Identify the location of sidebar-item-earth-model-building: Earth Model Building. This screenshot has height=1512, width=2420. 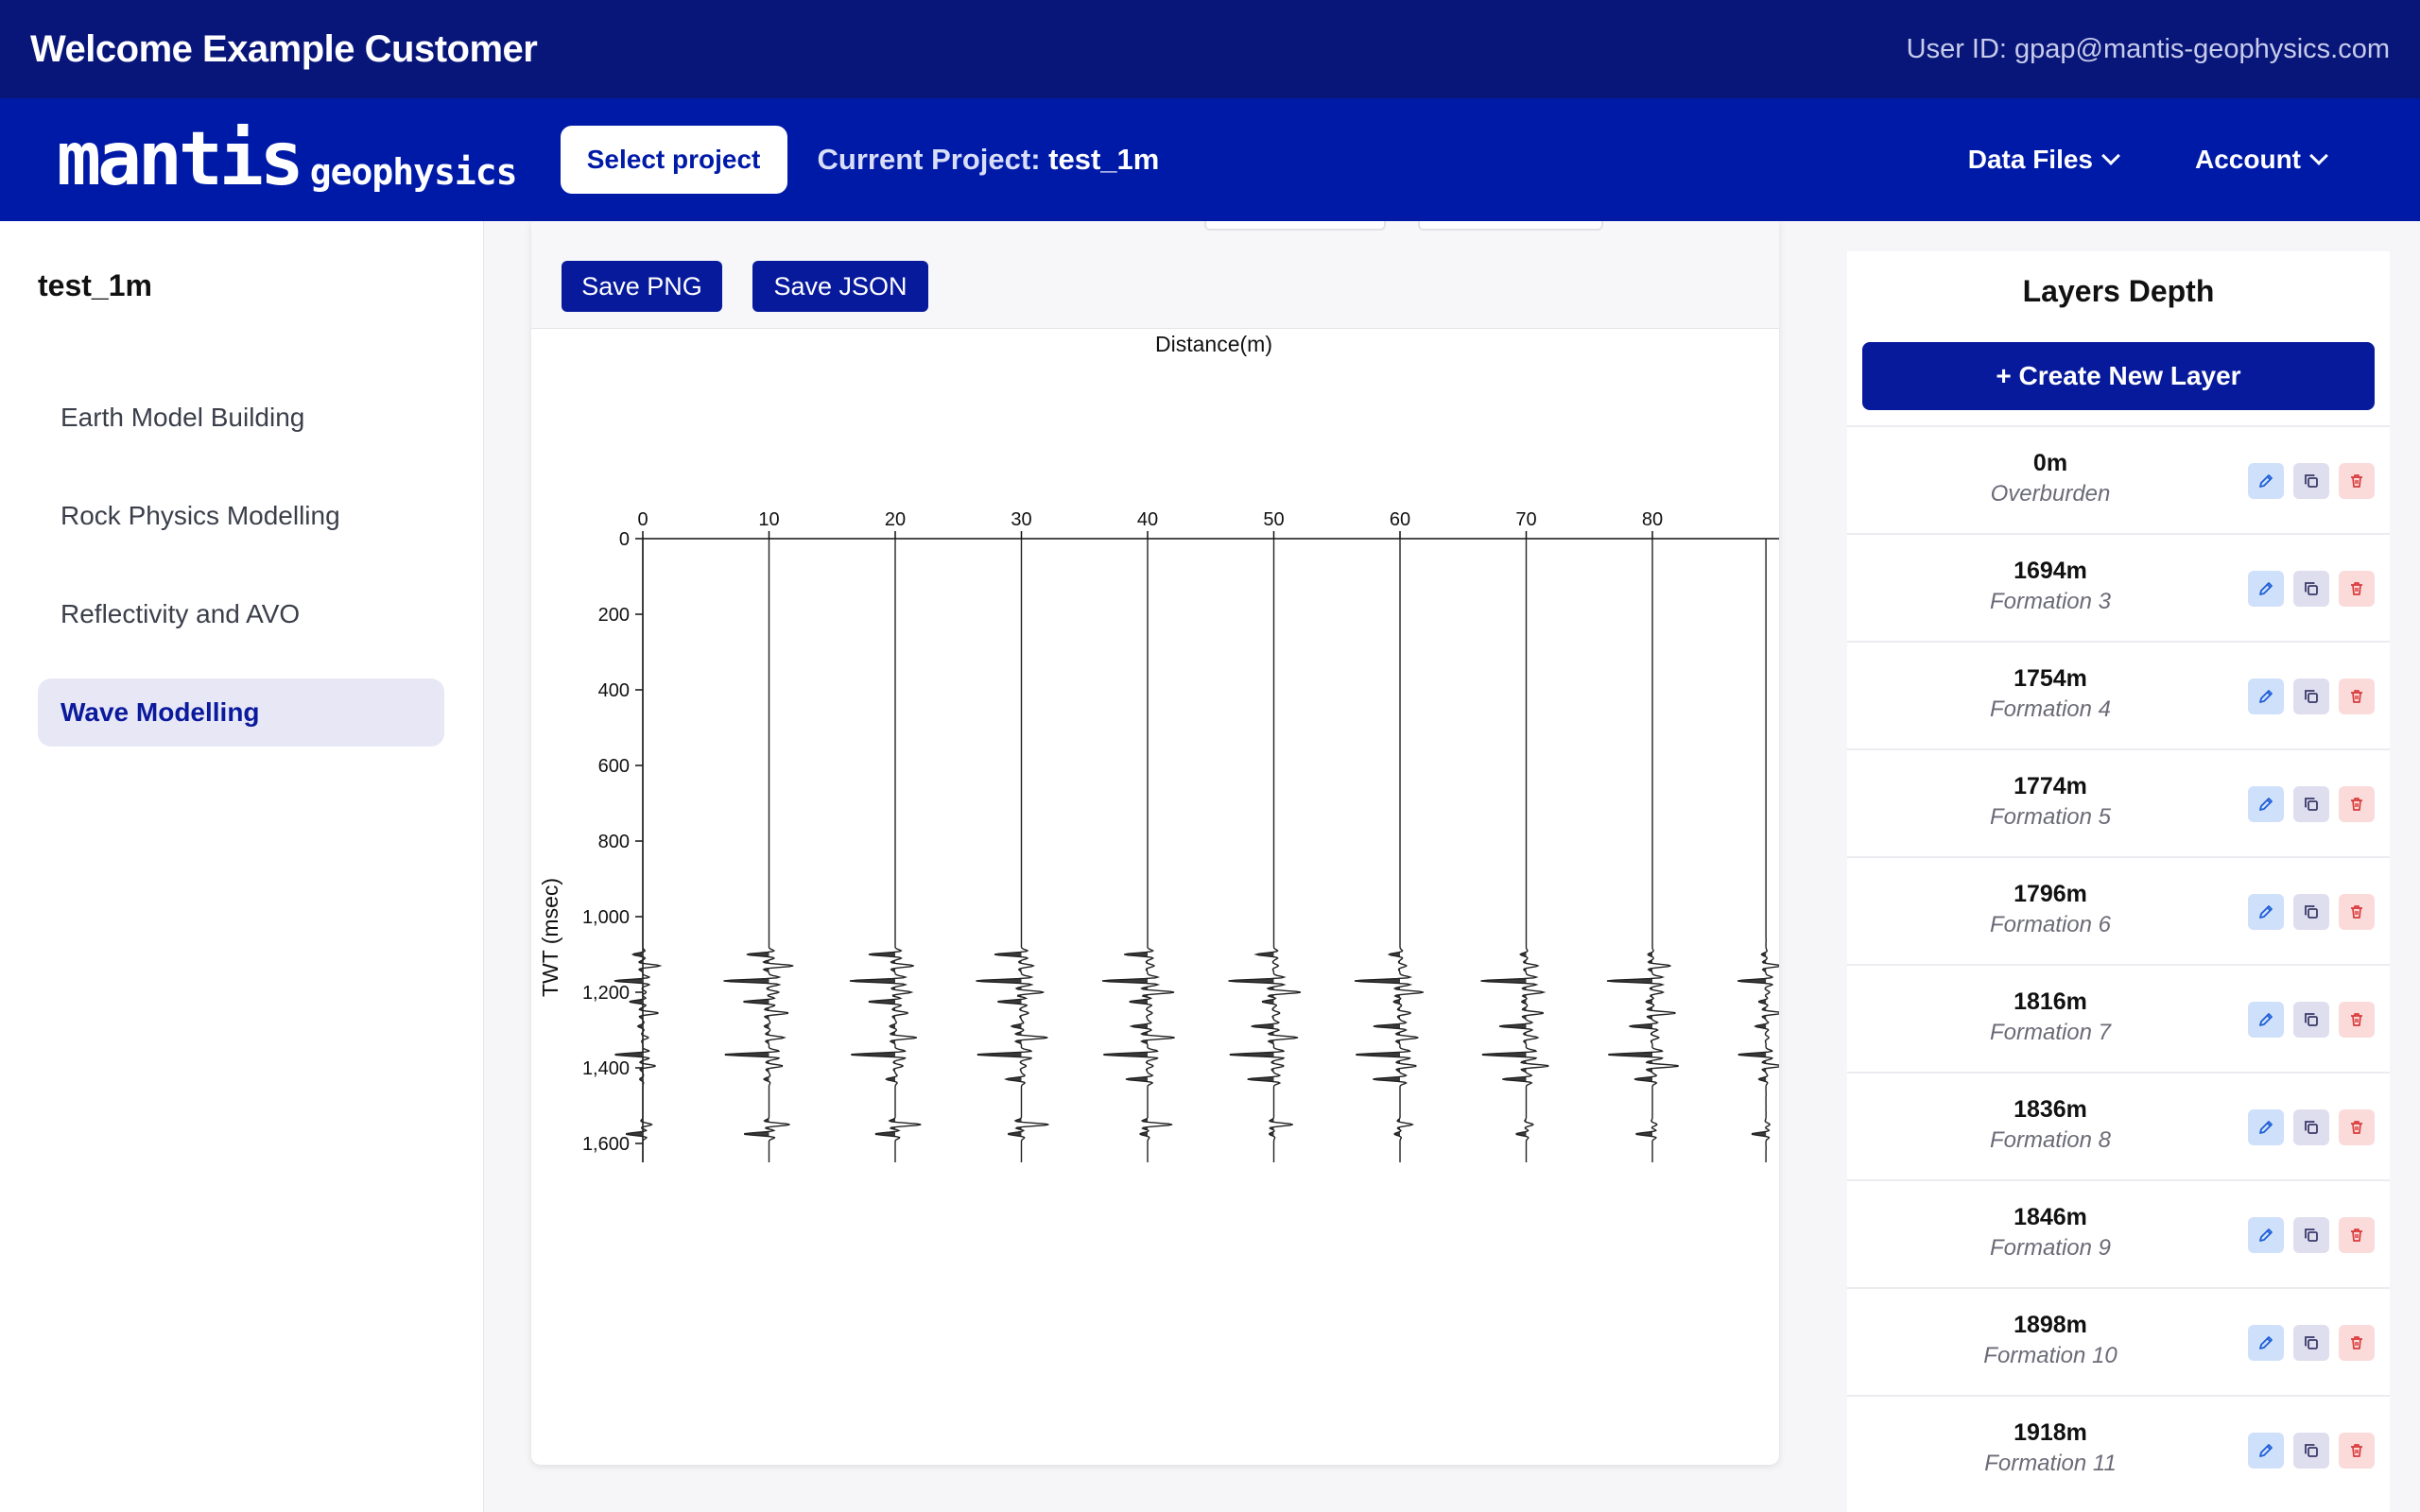
(241, 418).